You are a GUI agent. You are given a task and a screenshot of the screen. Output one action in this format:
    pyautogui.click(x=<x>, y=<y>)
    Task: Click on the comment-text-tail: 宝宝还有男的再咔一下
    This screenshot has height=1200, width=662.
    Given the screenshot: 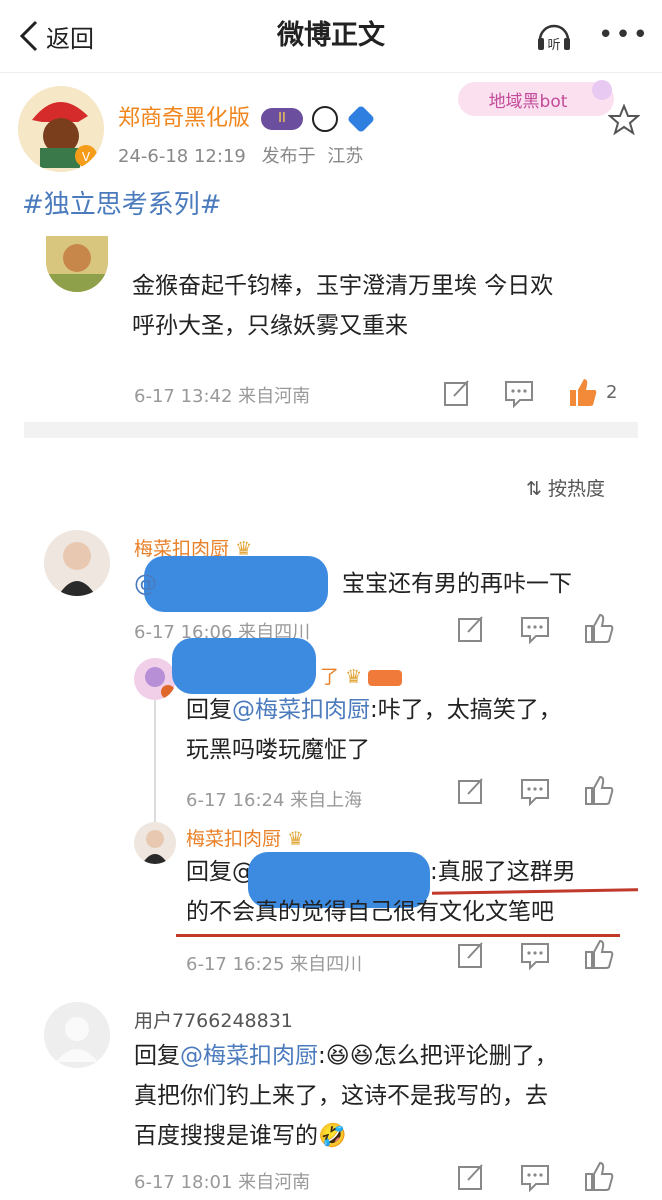 What is the action you would take?
    pyautogui.click(x=457, y=584)
    